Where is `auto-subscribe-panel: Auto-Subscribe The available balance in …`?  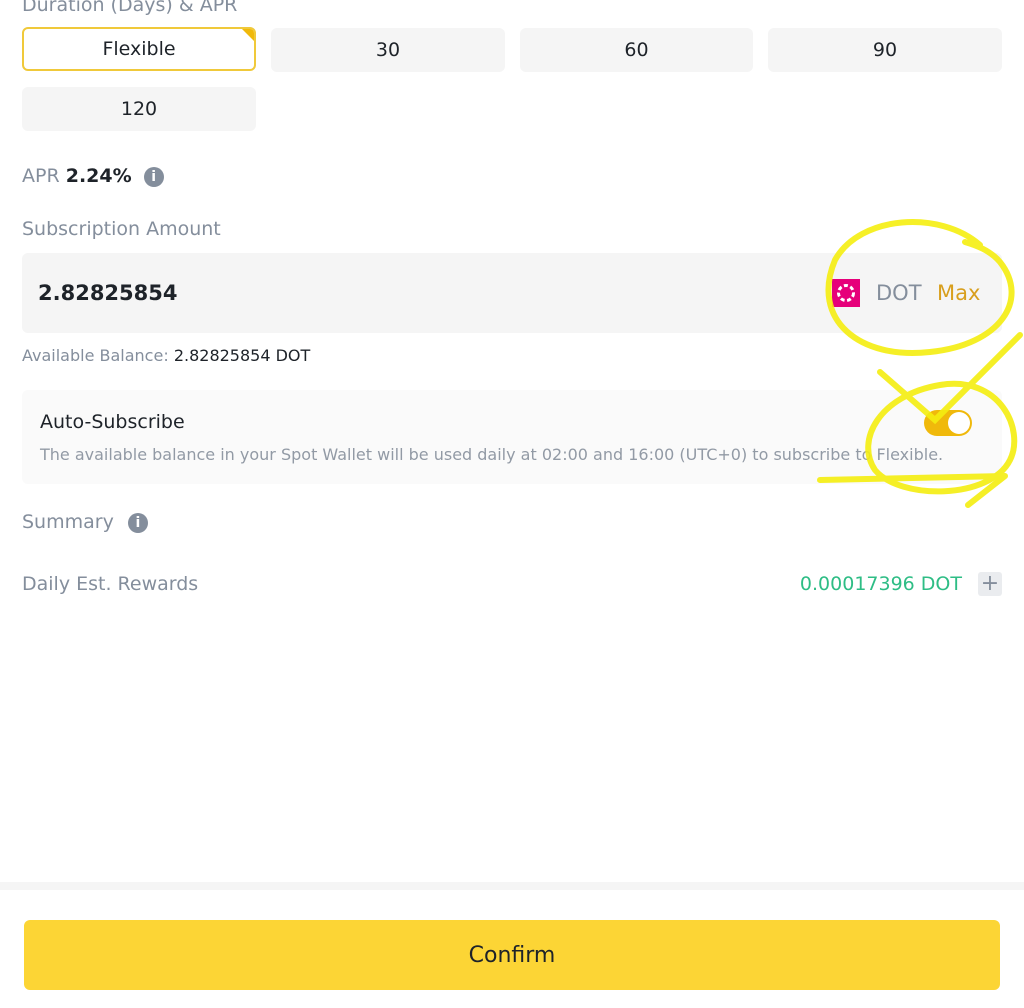 auto-subscribe-panel: Auto-Subscribe The available balance in … is located at coordinates (512, 437).